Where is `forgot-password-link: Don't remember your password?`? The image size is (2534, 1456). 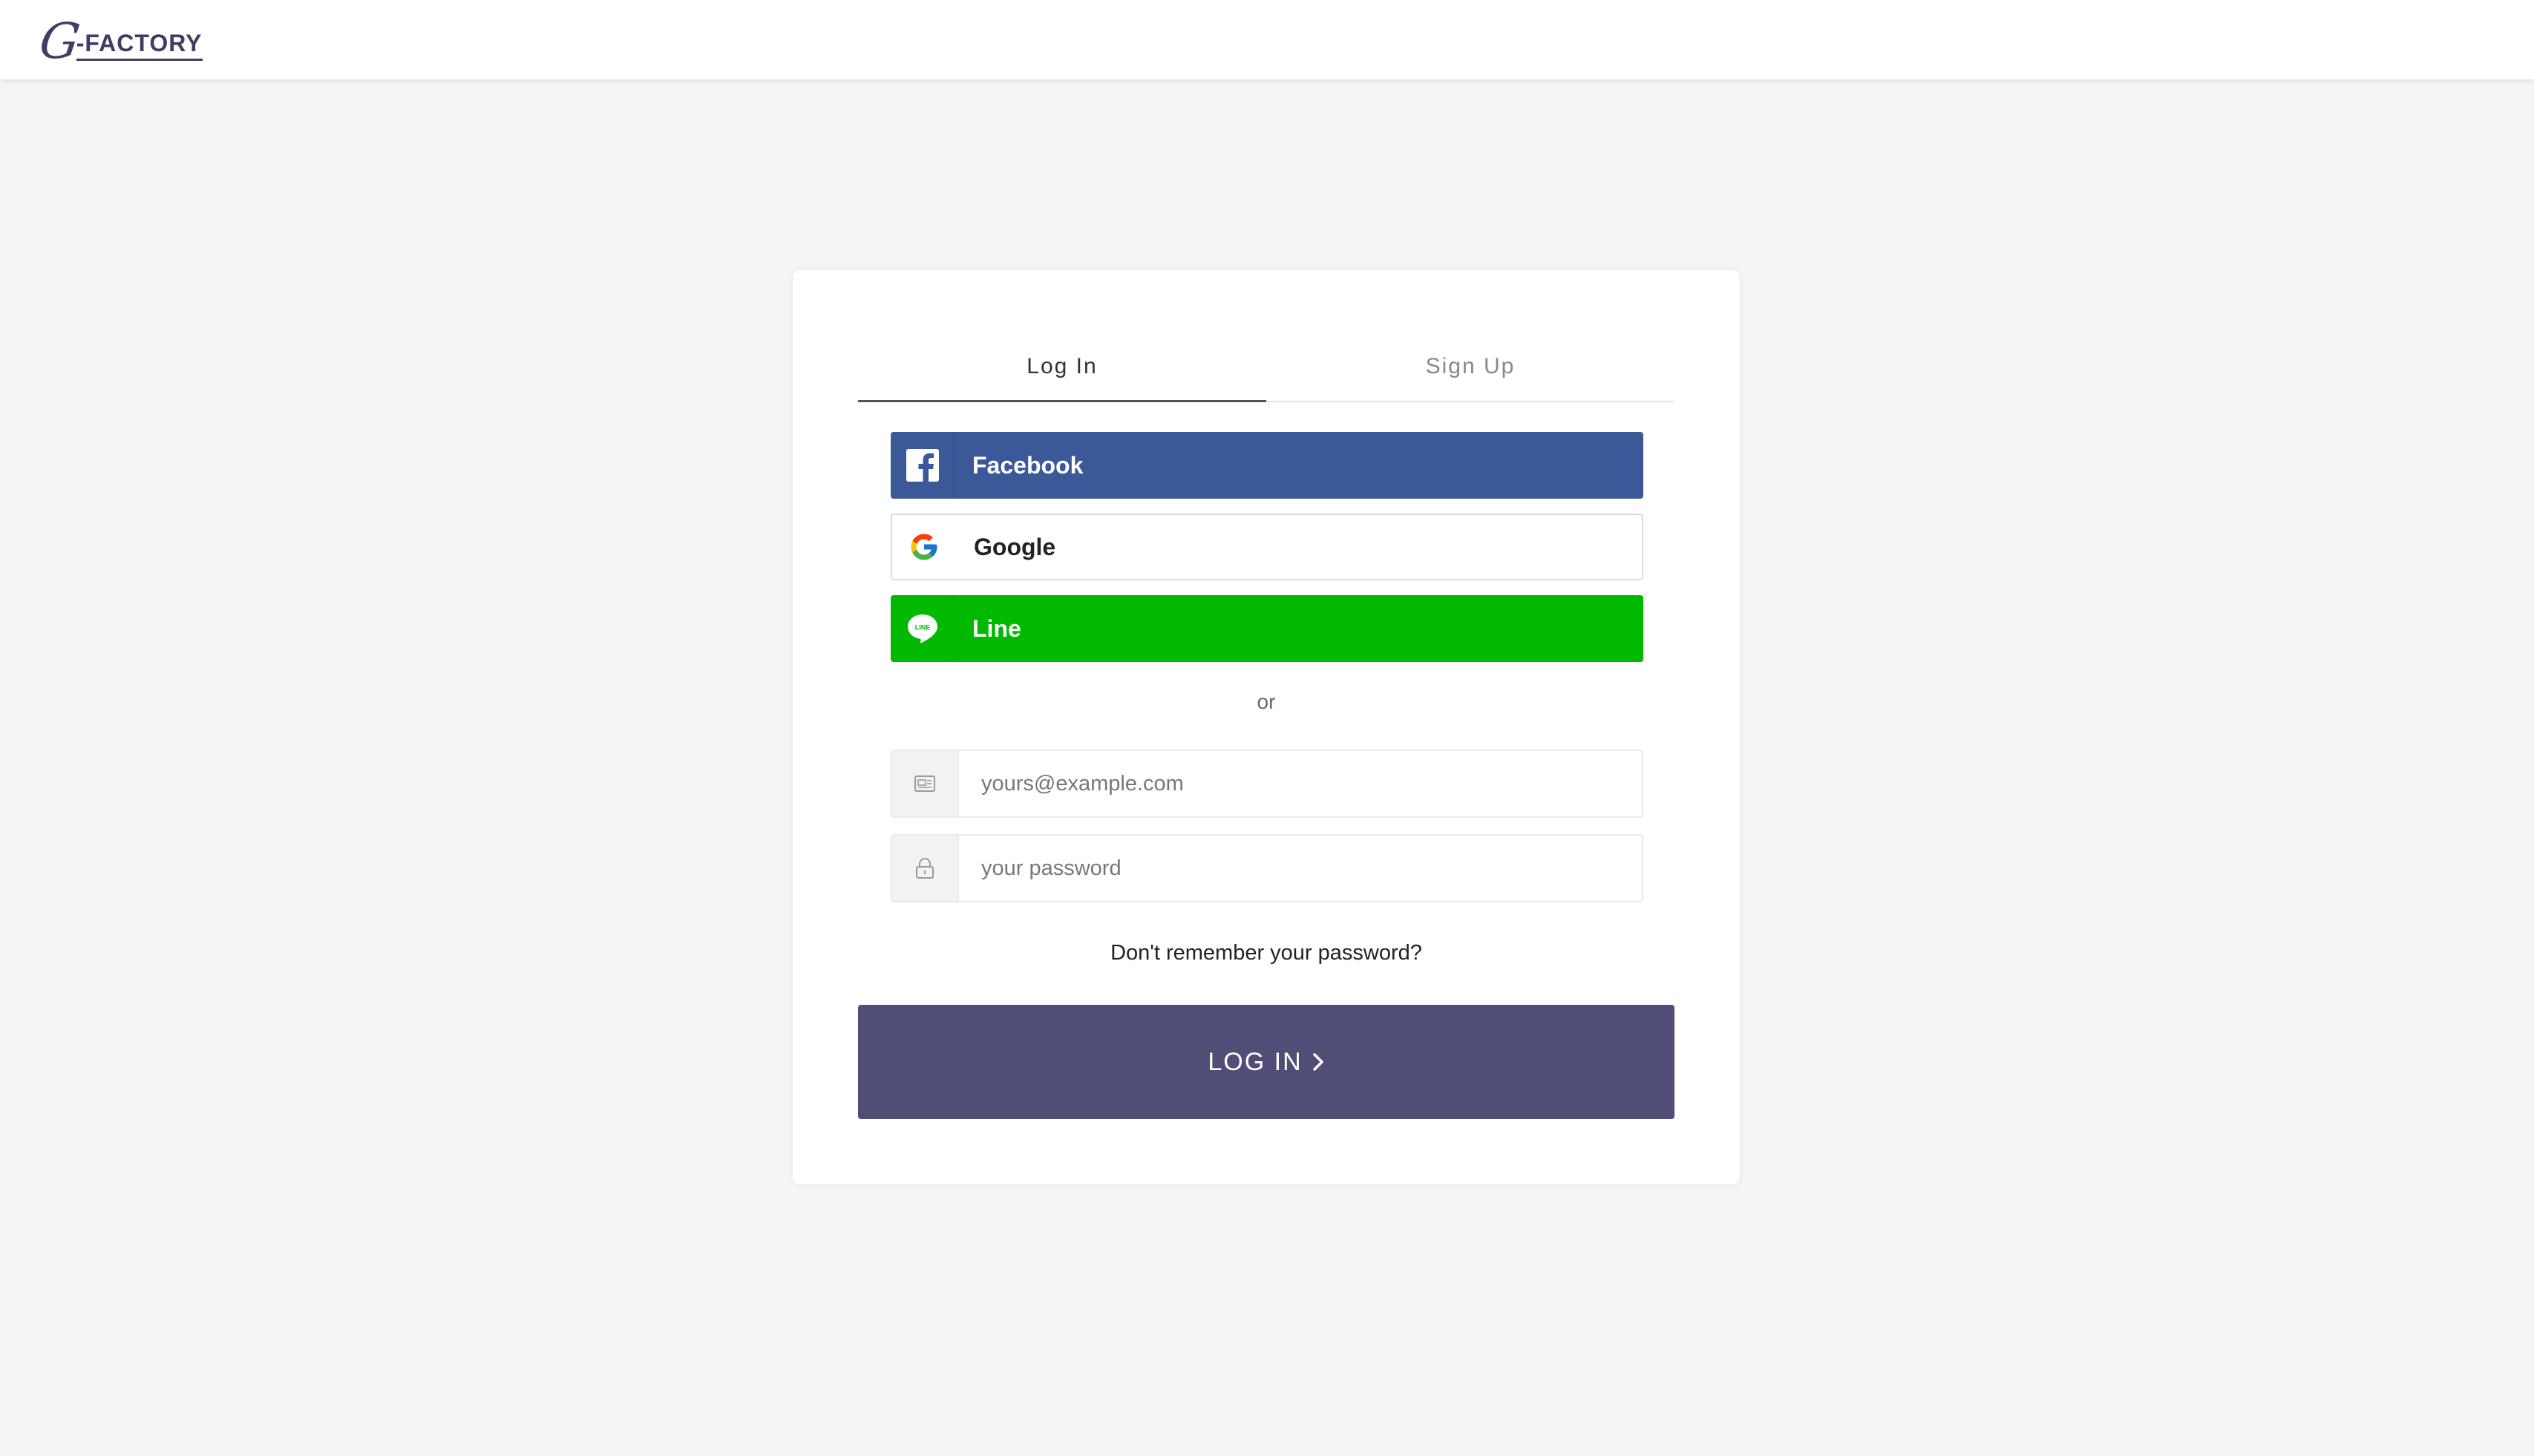
forgot-password-link: Don't remember your password? is located at coordinates (1266, 953).